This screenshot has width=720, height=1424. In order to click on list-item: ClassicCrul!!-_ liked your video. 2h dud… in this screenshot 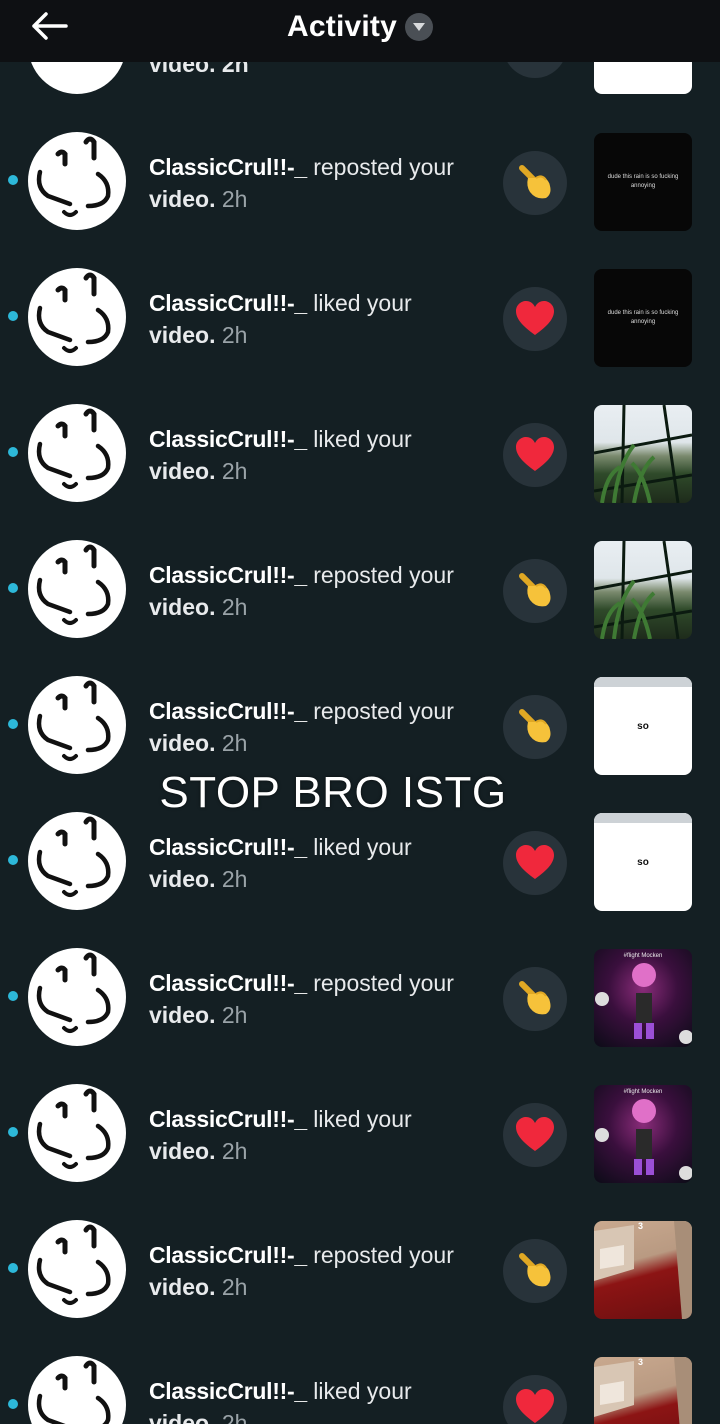, I will do `click(360, 320)`.